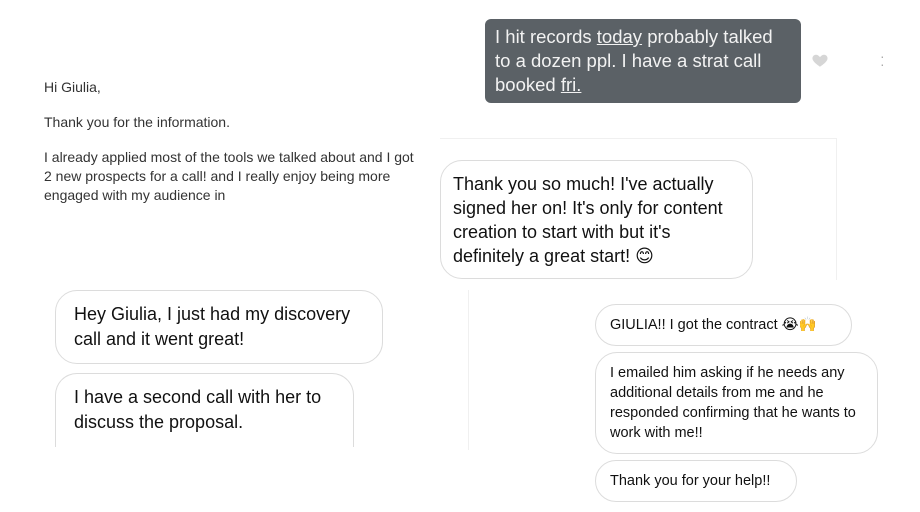 This screenshot has width=920, height=512. I want to click on message-bubble-contract: GIULIA!! I got the contract 😭🙌, so click(723, 325).